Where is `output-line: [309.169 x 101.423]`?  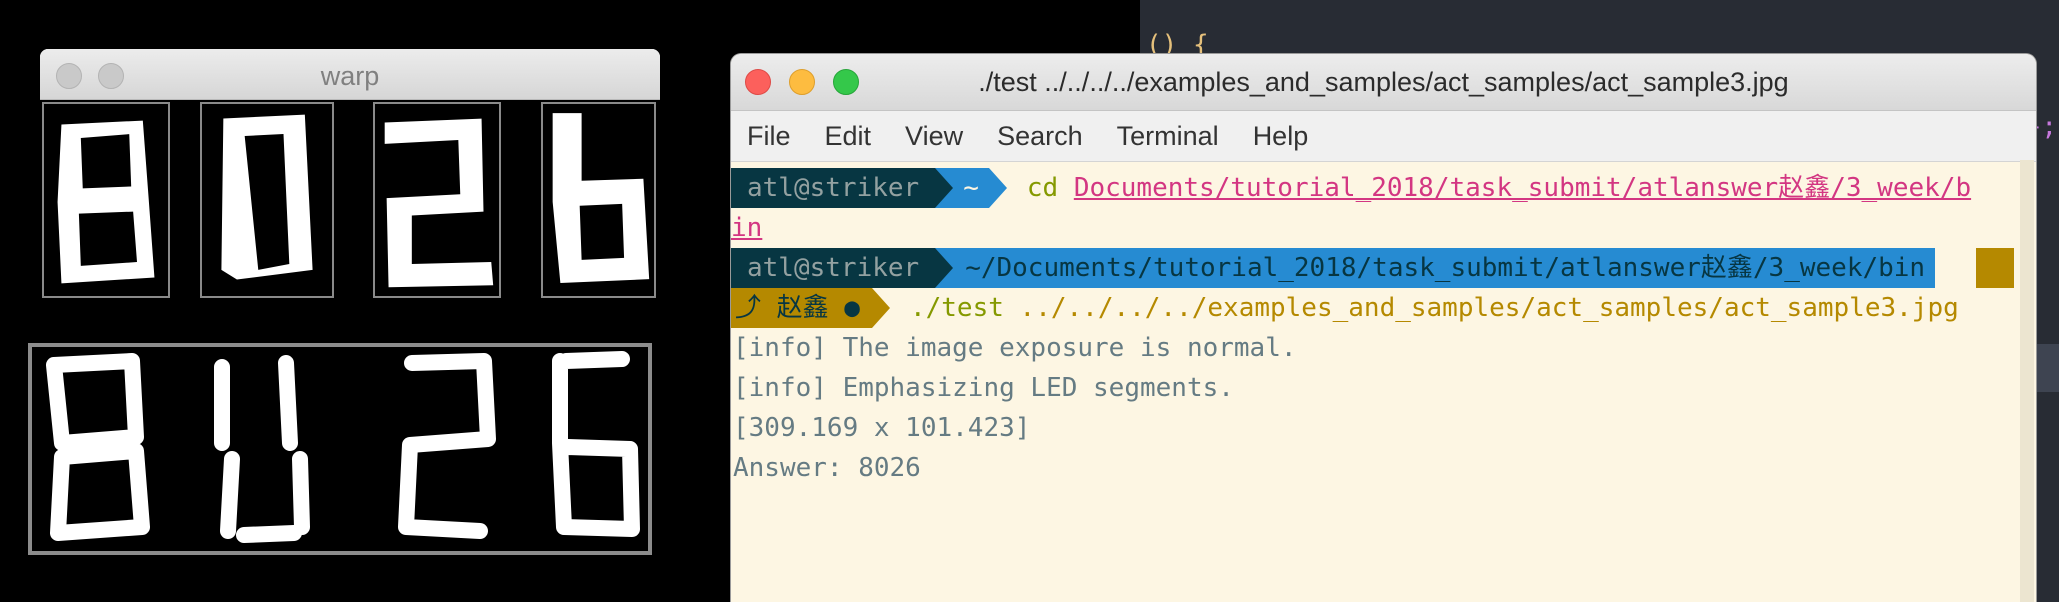 output-line: [309.169 x 101.423] is located at coordinates (882, 428).